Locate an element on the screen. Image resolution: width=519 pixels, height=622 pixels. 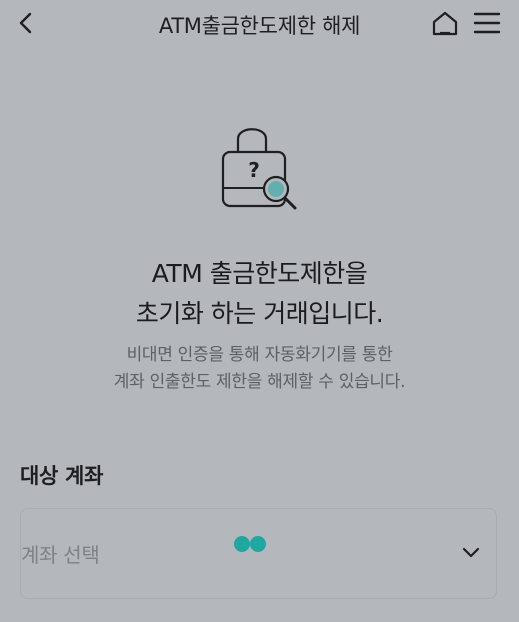
app-header: ATM출금한도제한 해제 is located at coordinates (259, 24).